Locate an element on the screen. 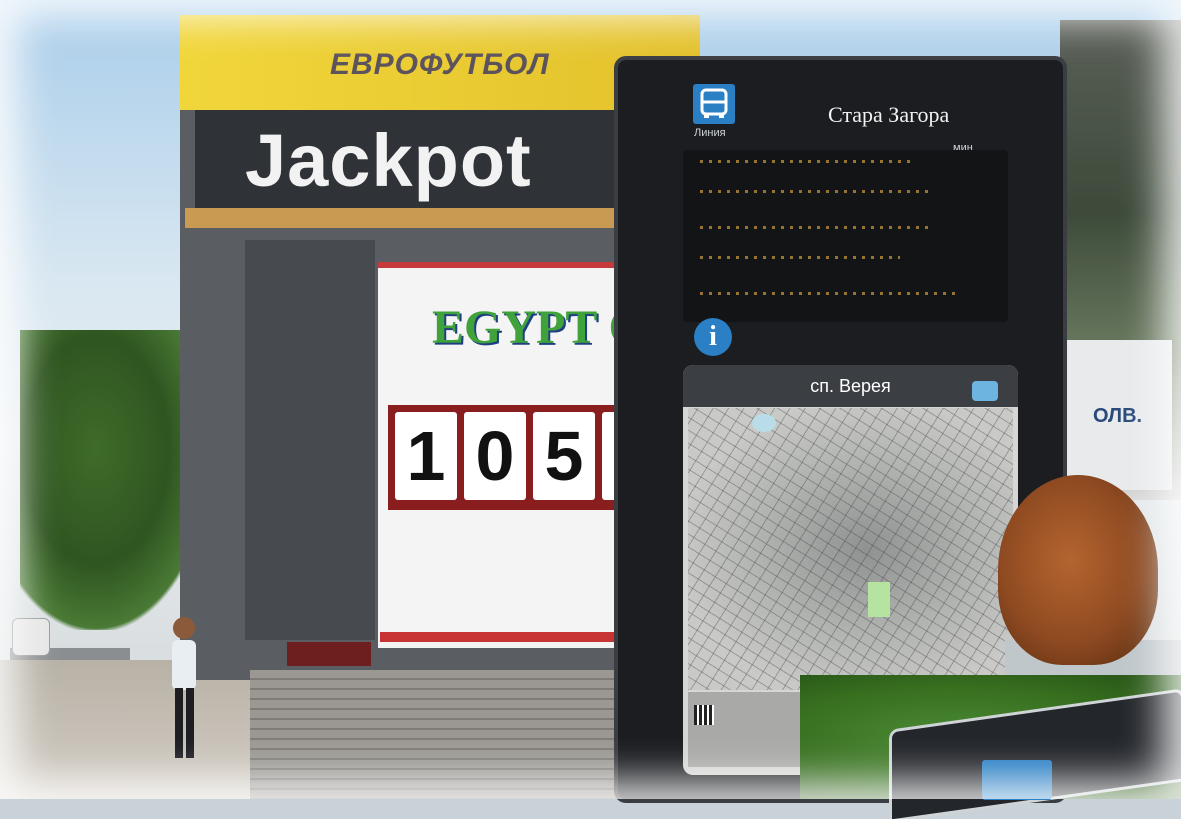 The height and width of the screenshot is (819, 1181). line-label: Линия is located at coordinates (710, 133).